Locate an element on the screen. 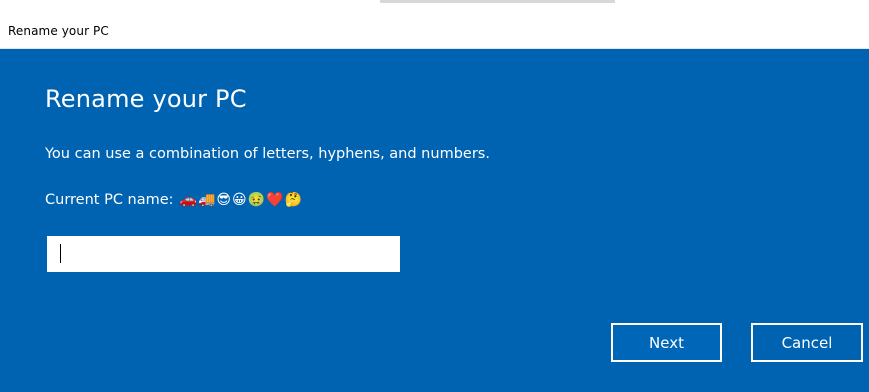 Image resolution: width=869 pixels, height=392 pixels. background-strip is located at coordinates (434, 7).